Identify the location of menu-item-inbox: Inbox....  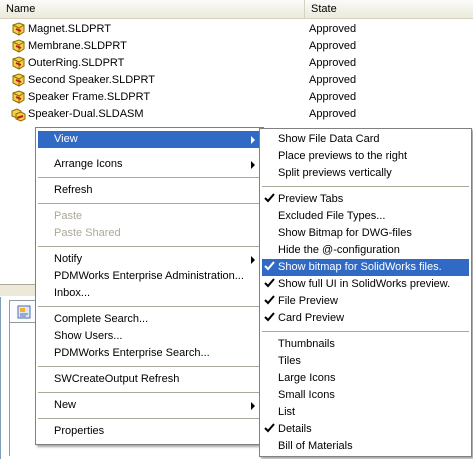
(149, 293).